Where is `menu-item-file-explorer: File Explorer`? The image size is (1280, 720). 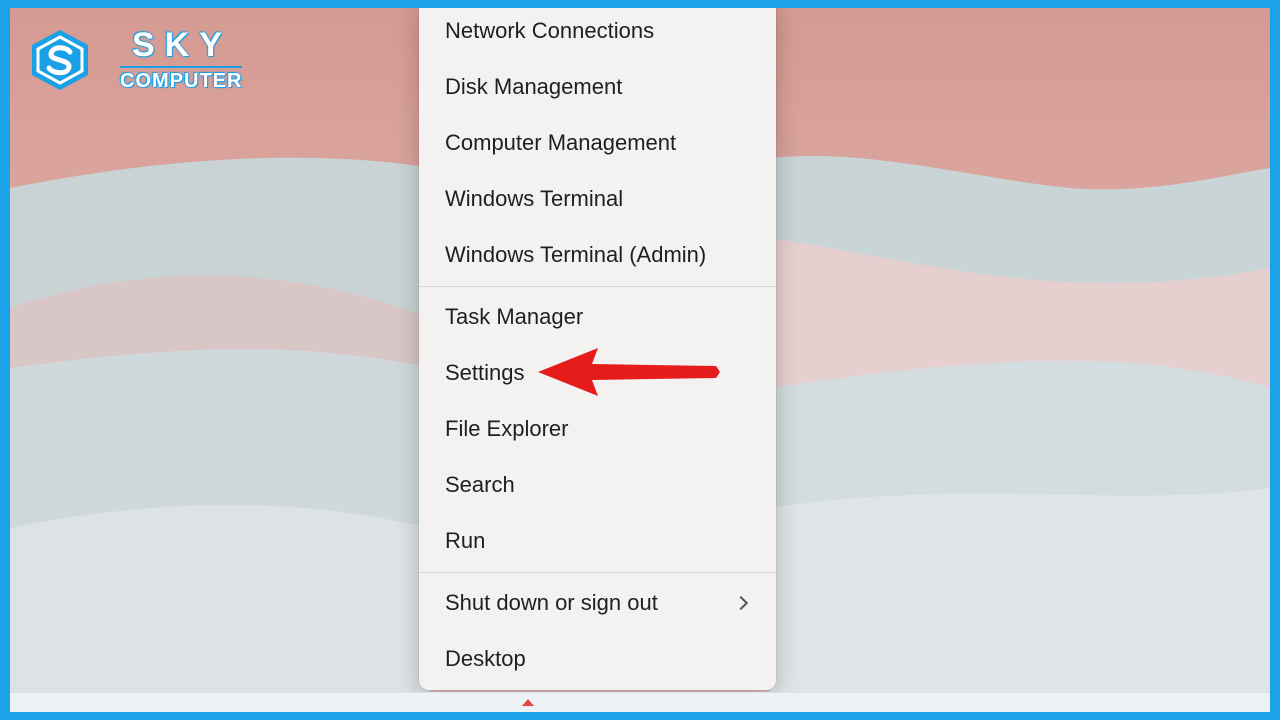 menu-item-file-explorer: File Explorer is located at coordinates (597, 429).